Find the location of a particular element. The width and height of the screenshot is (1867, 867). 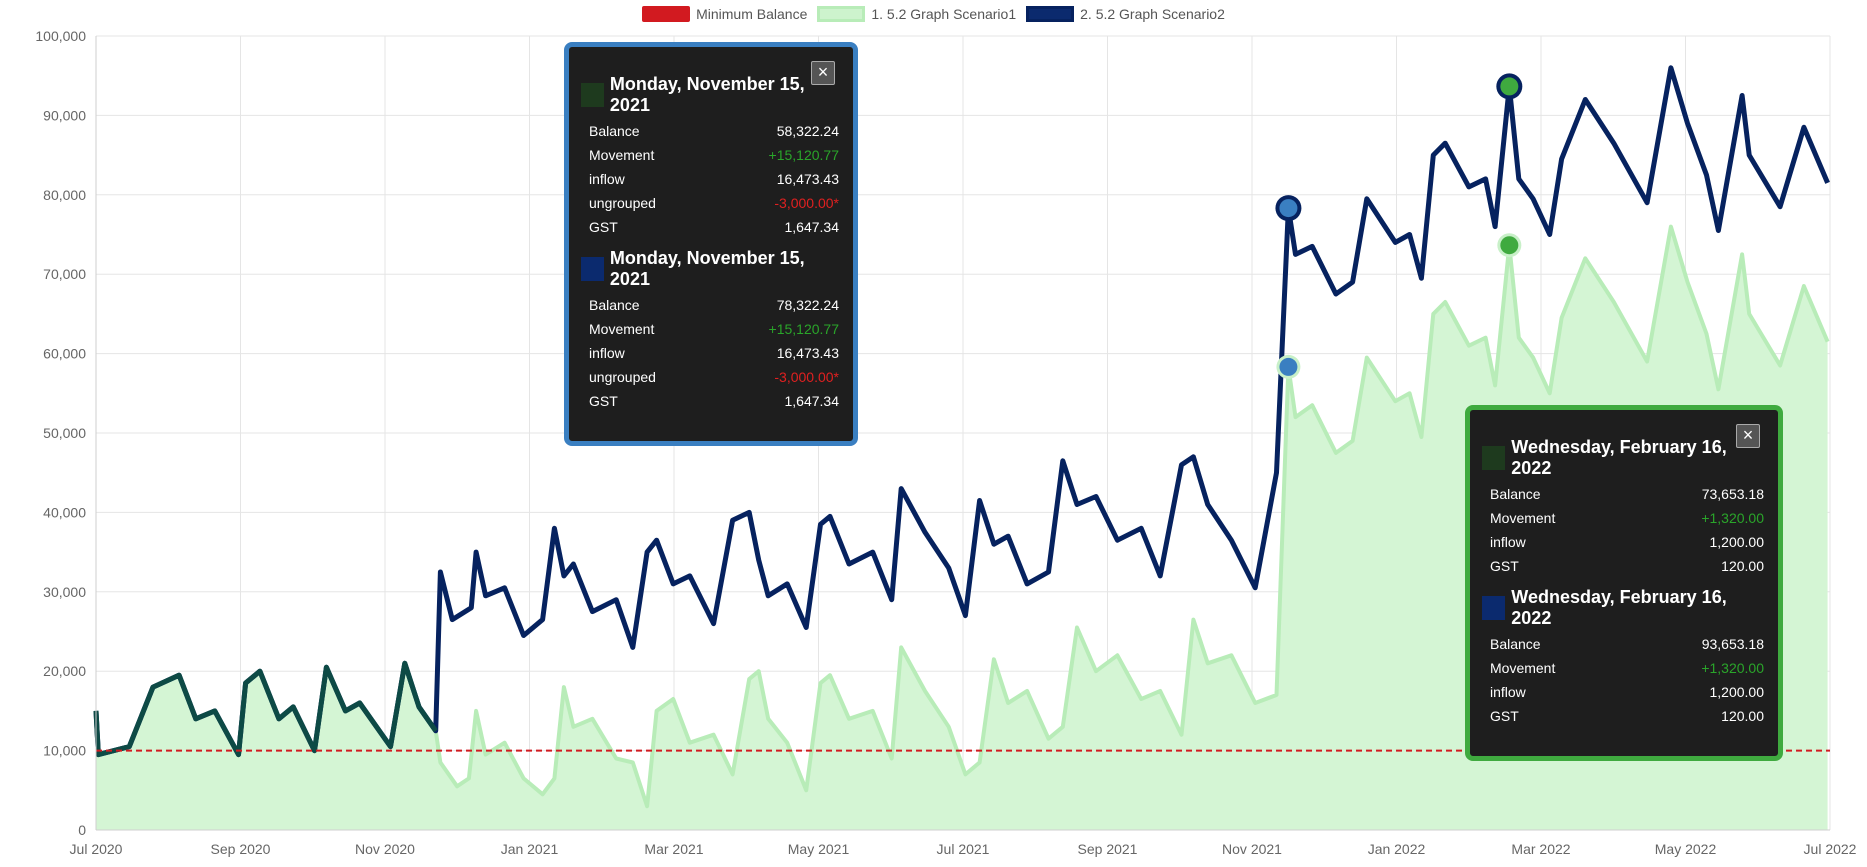

tooltip-row-balance: Balance 93,653.18 is located at coordinates (1627, 644).